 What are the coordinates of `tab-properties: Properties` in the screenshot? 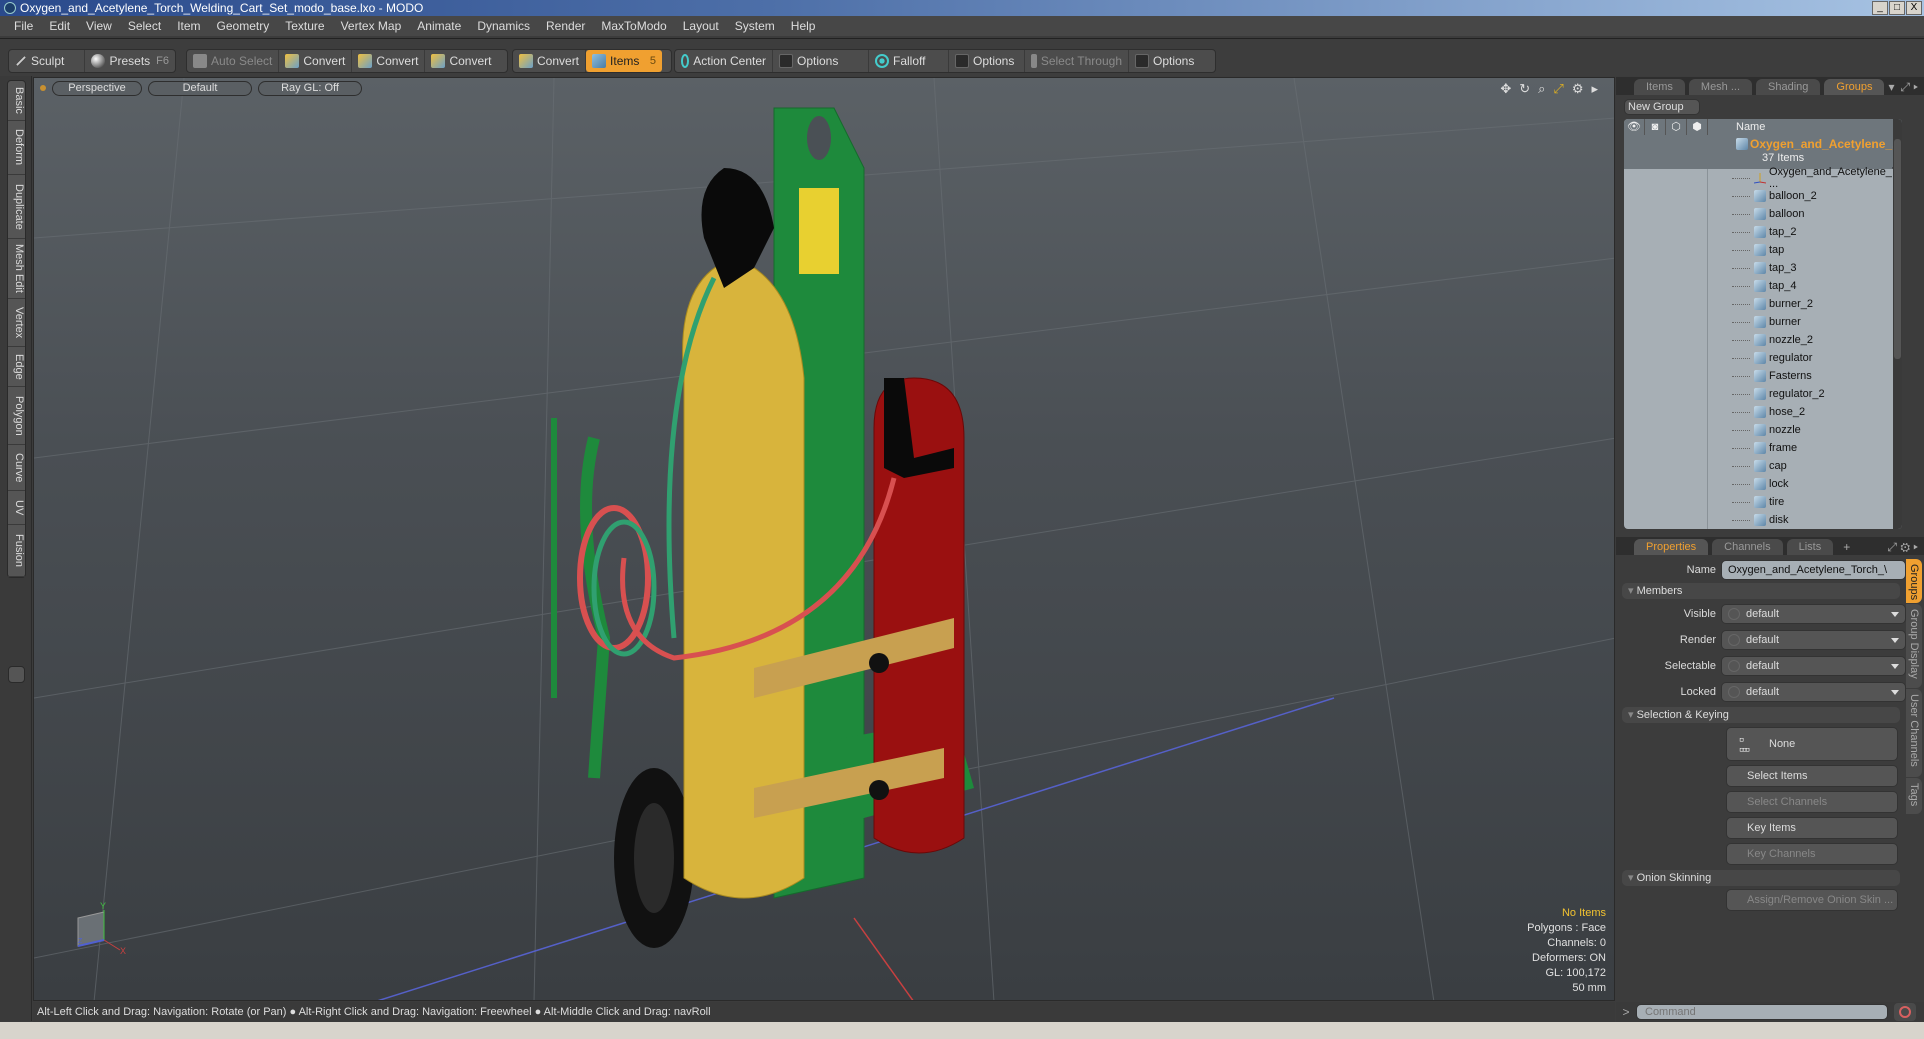 It's located at (1671, 547).